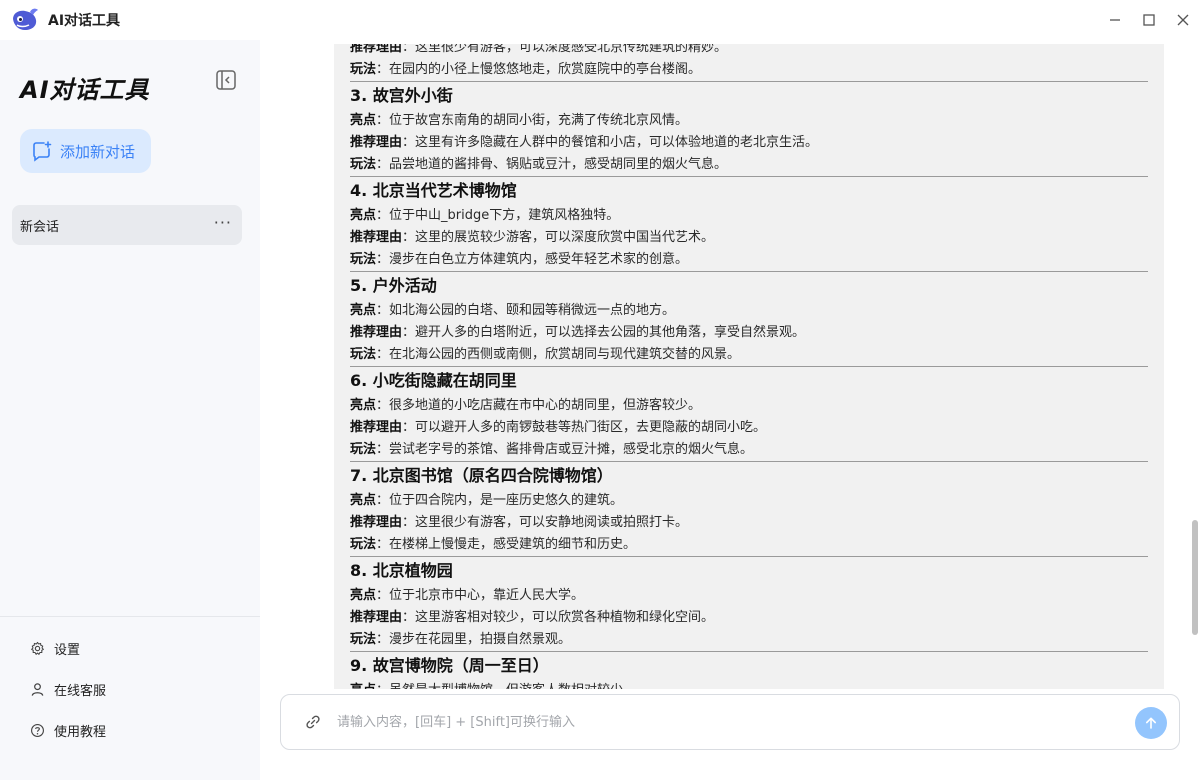  What do you see at coordinates (749, 618) in the screenshot?
I see `message-line: 推荐理由：这里游客相对较少，可以欣赏各种植物和绿化空间。` at bounding box center [749, 618].